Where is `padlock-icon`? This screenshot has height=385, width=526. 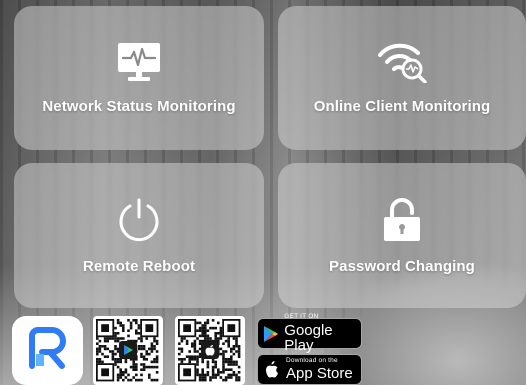
padlock-icon is located at coordinates (402, 222).